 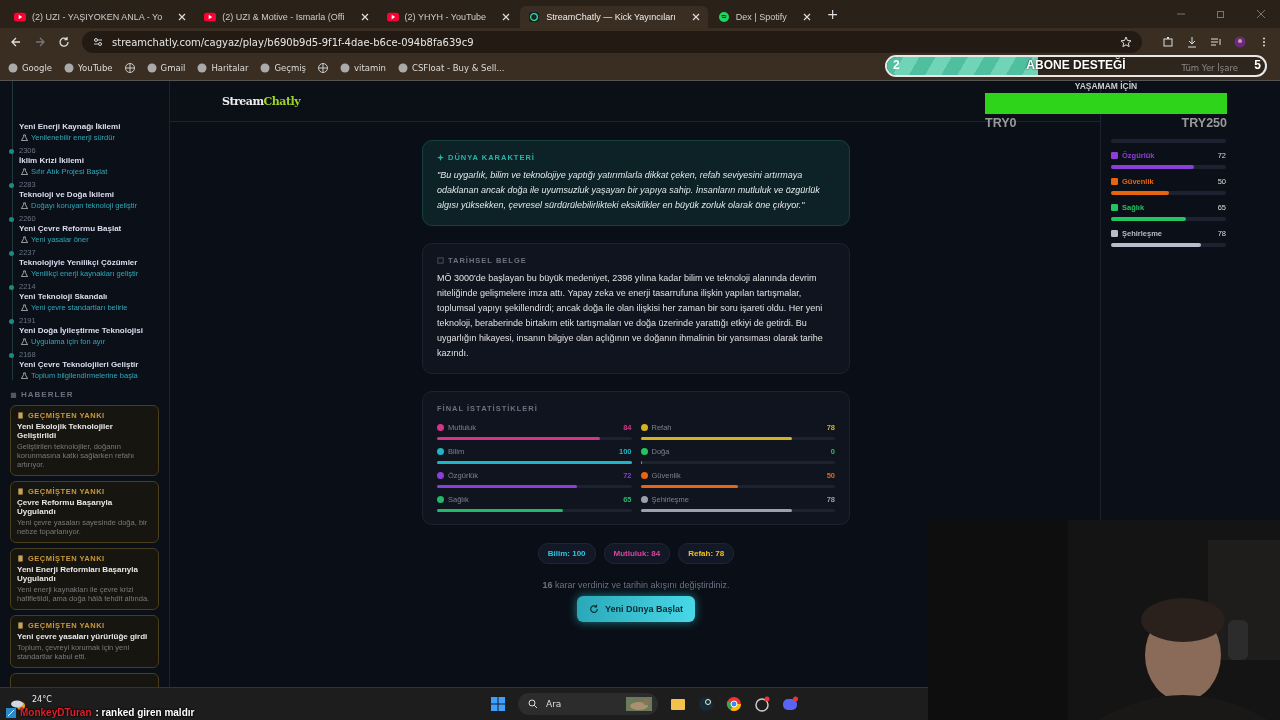 I want to click on discord-icon, so click(x=790, y=704).